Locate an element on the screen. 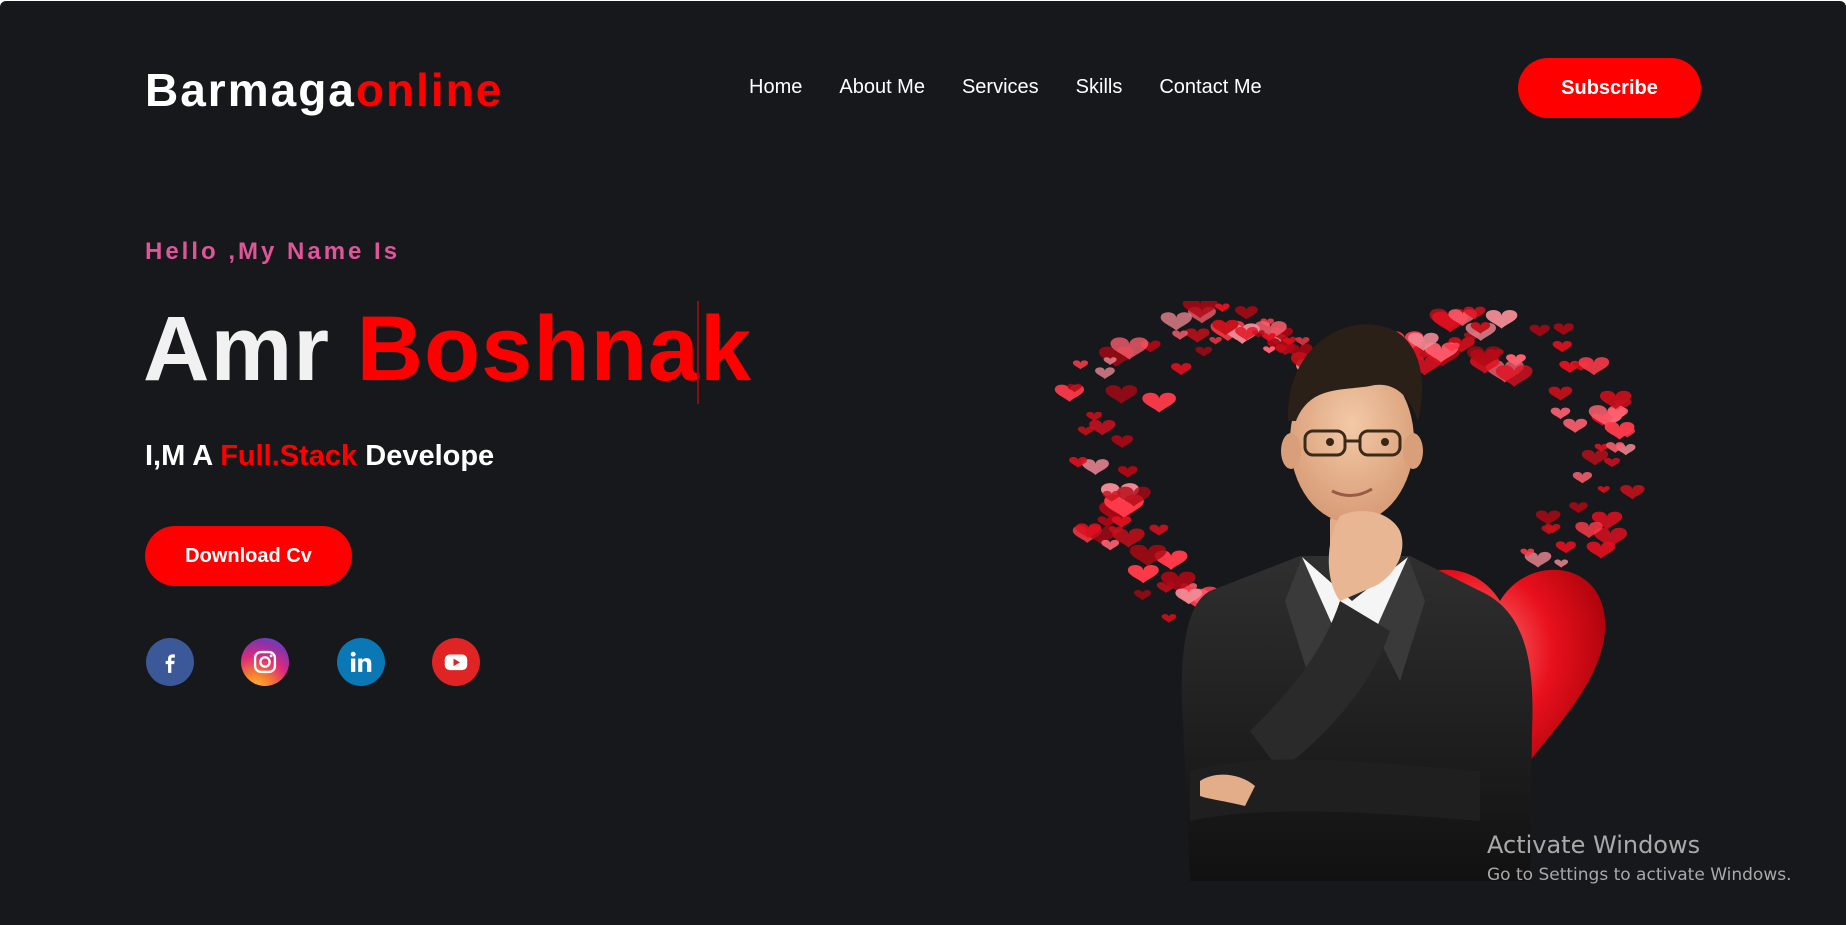  nav-home: Home is located at coordinates (775, 87).